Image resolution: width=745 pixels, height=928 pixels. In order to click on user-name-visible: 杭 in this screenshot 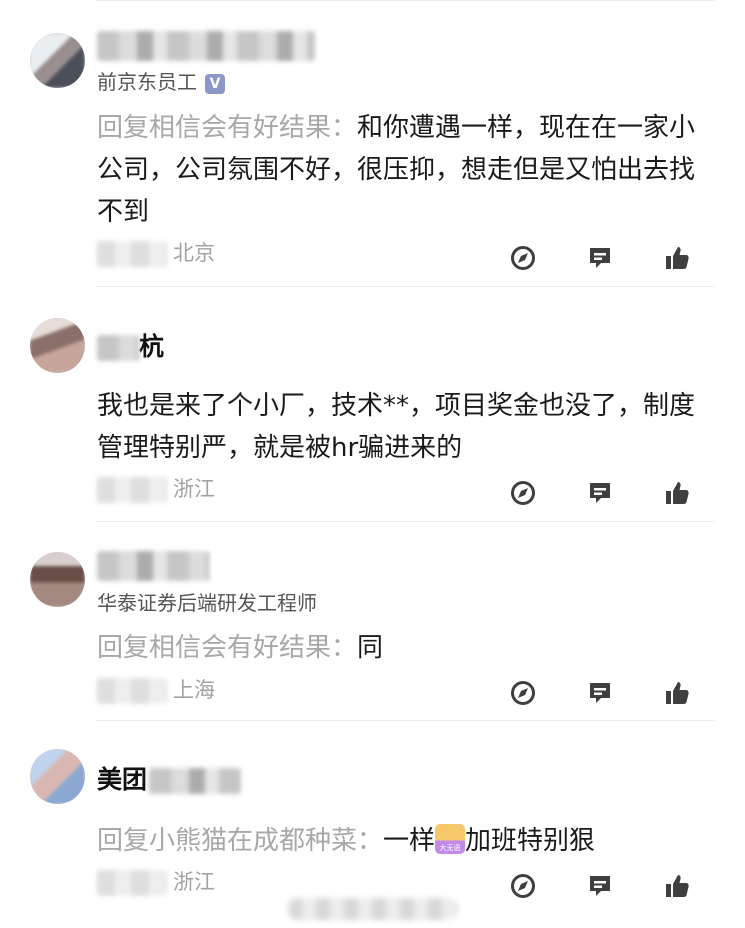, I will do `click(152, 346)`.